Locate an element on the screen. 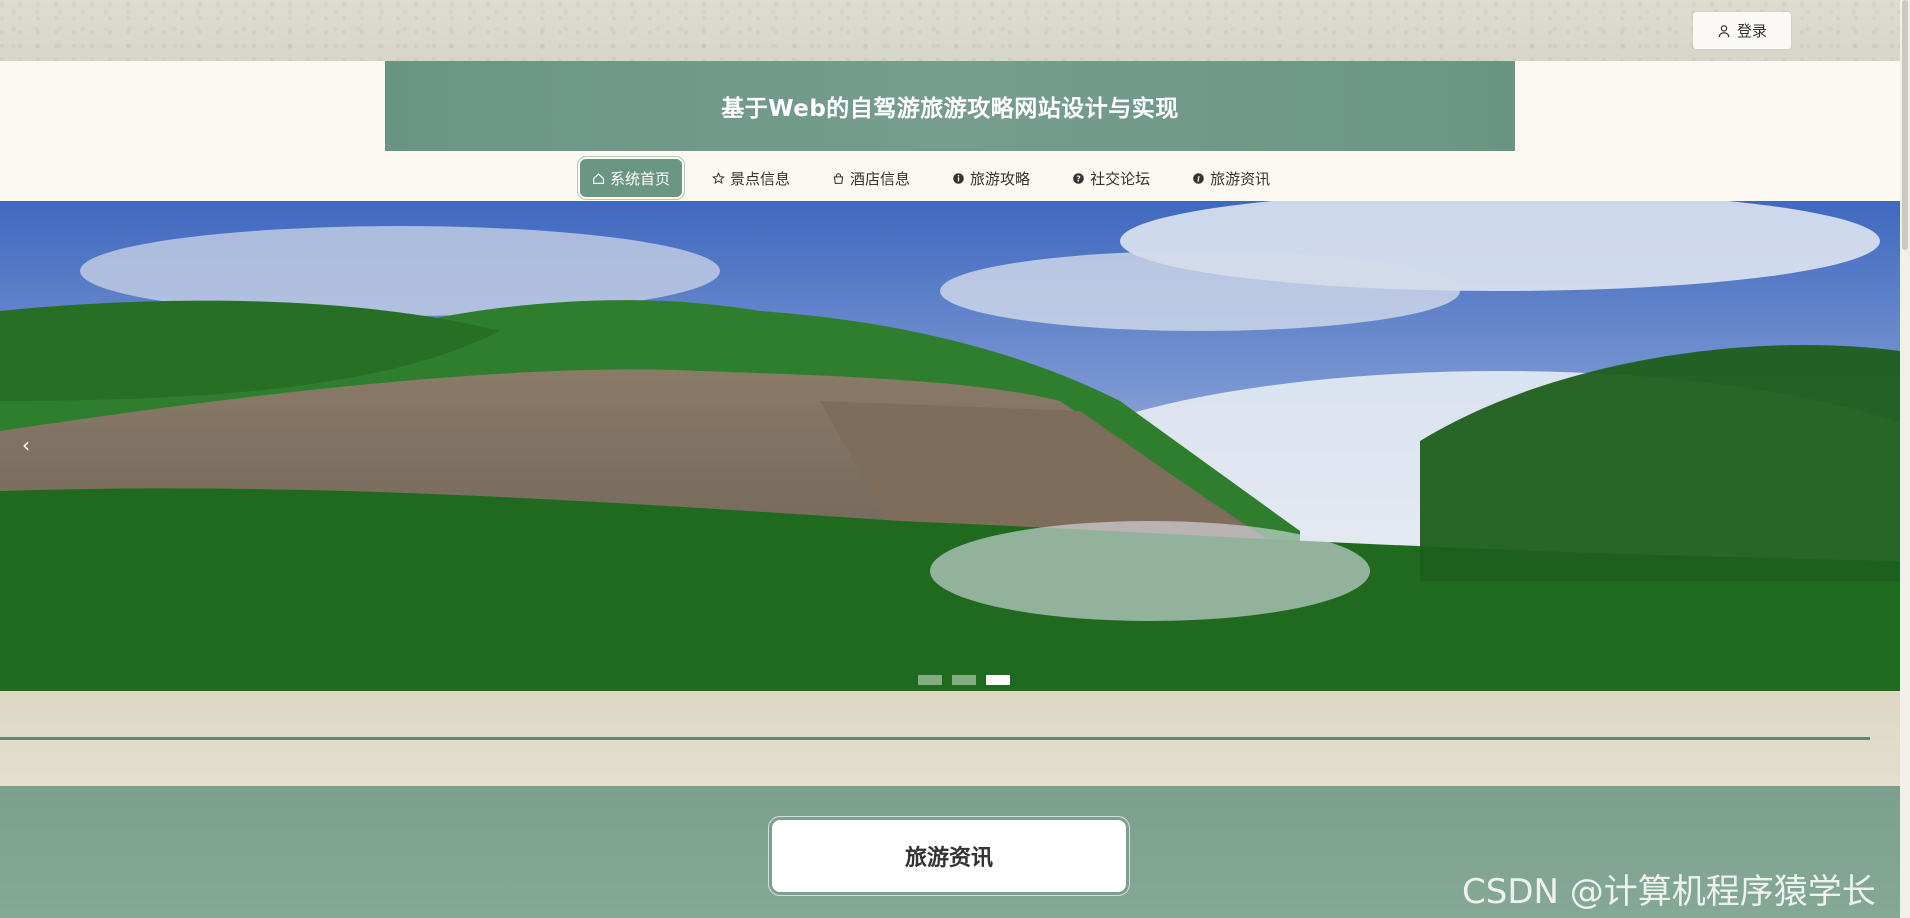 This screenshot has height=918, width=1910. info-icon: i is located at coordinates (1198, 178).